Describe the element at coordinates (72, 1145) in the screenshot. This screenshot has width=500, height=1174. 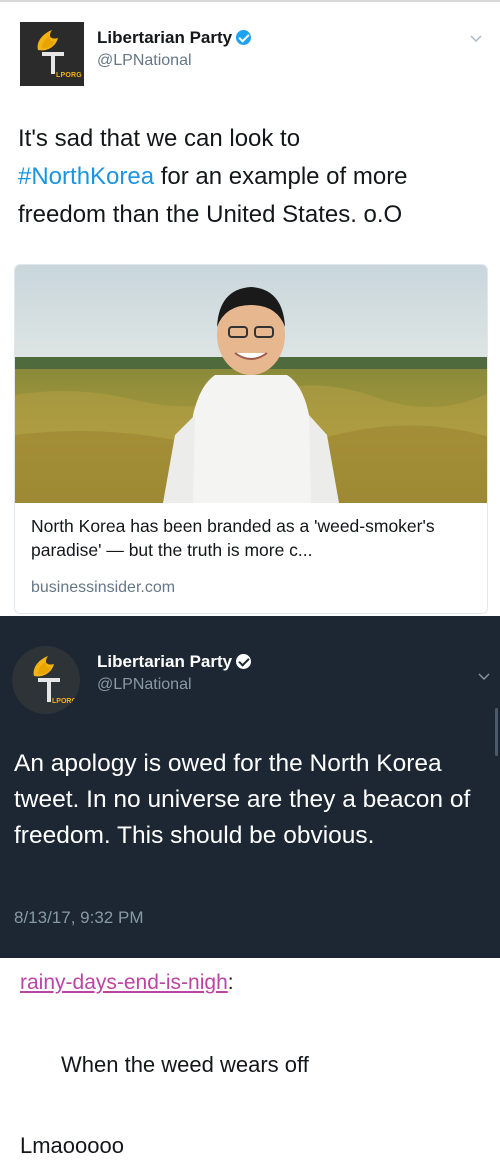
I see `tumblr-reply: Lmaooooo` at that location.